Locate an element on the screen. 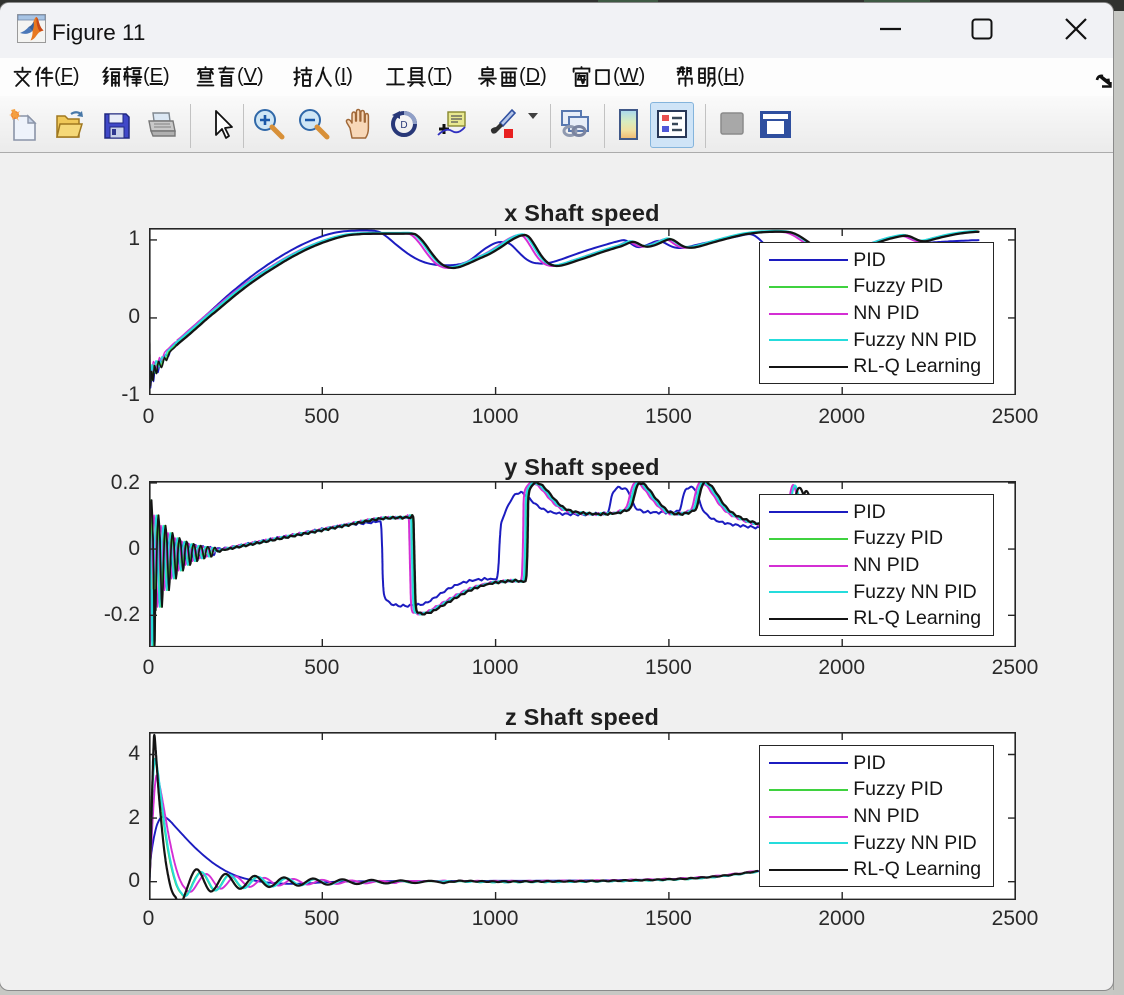 The image size is (1124, 995). svg-text: D is located at coordinates (403, 125).